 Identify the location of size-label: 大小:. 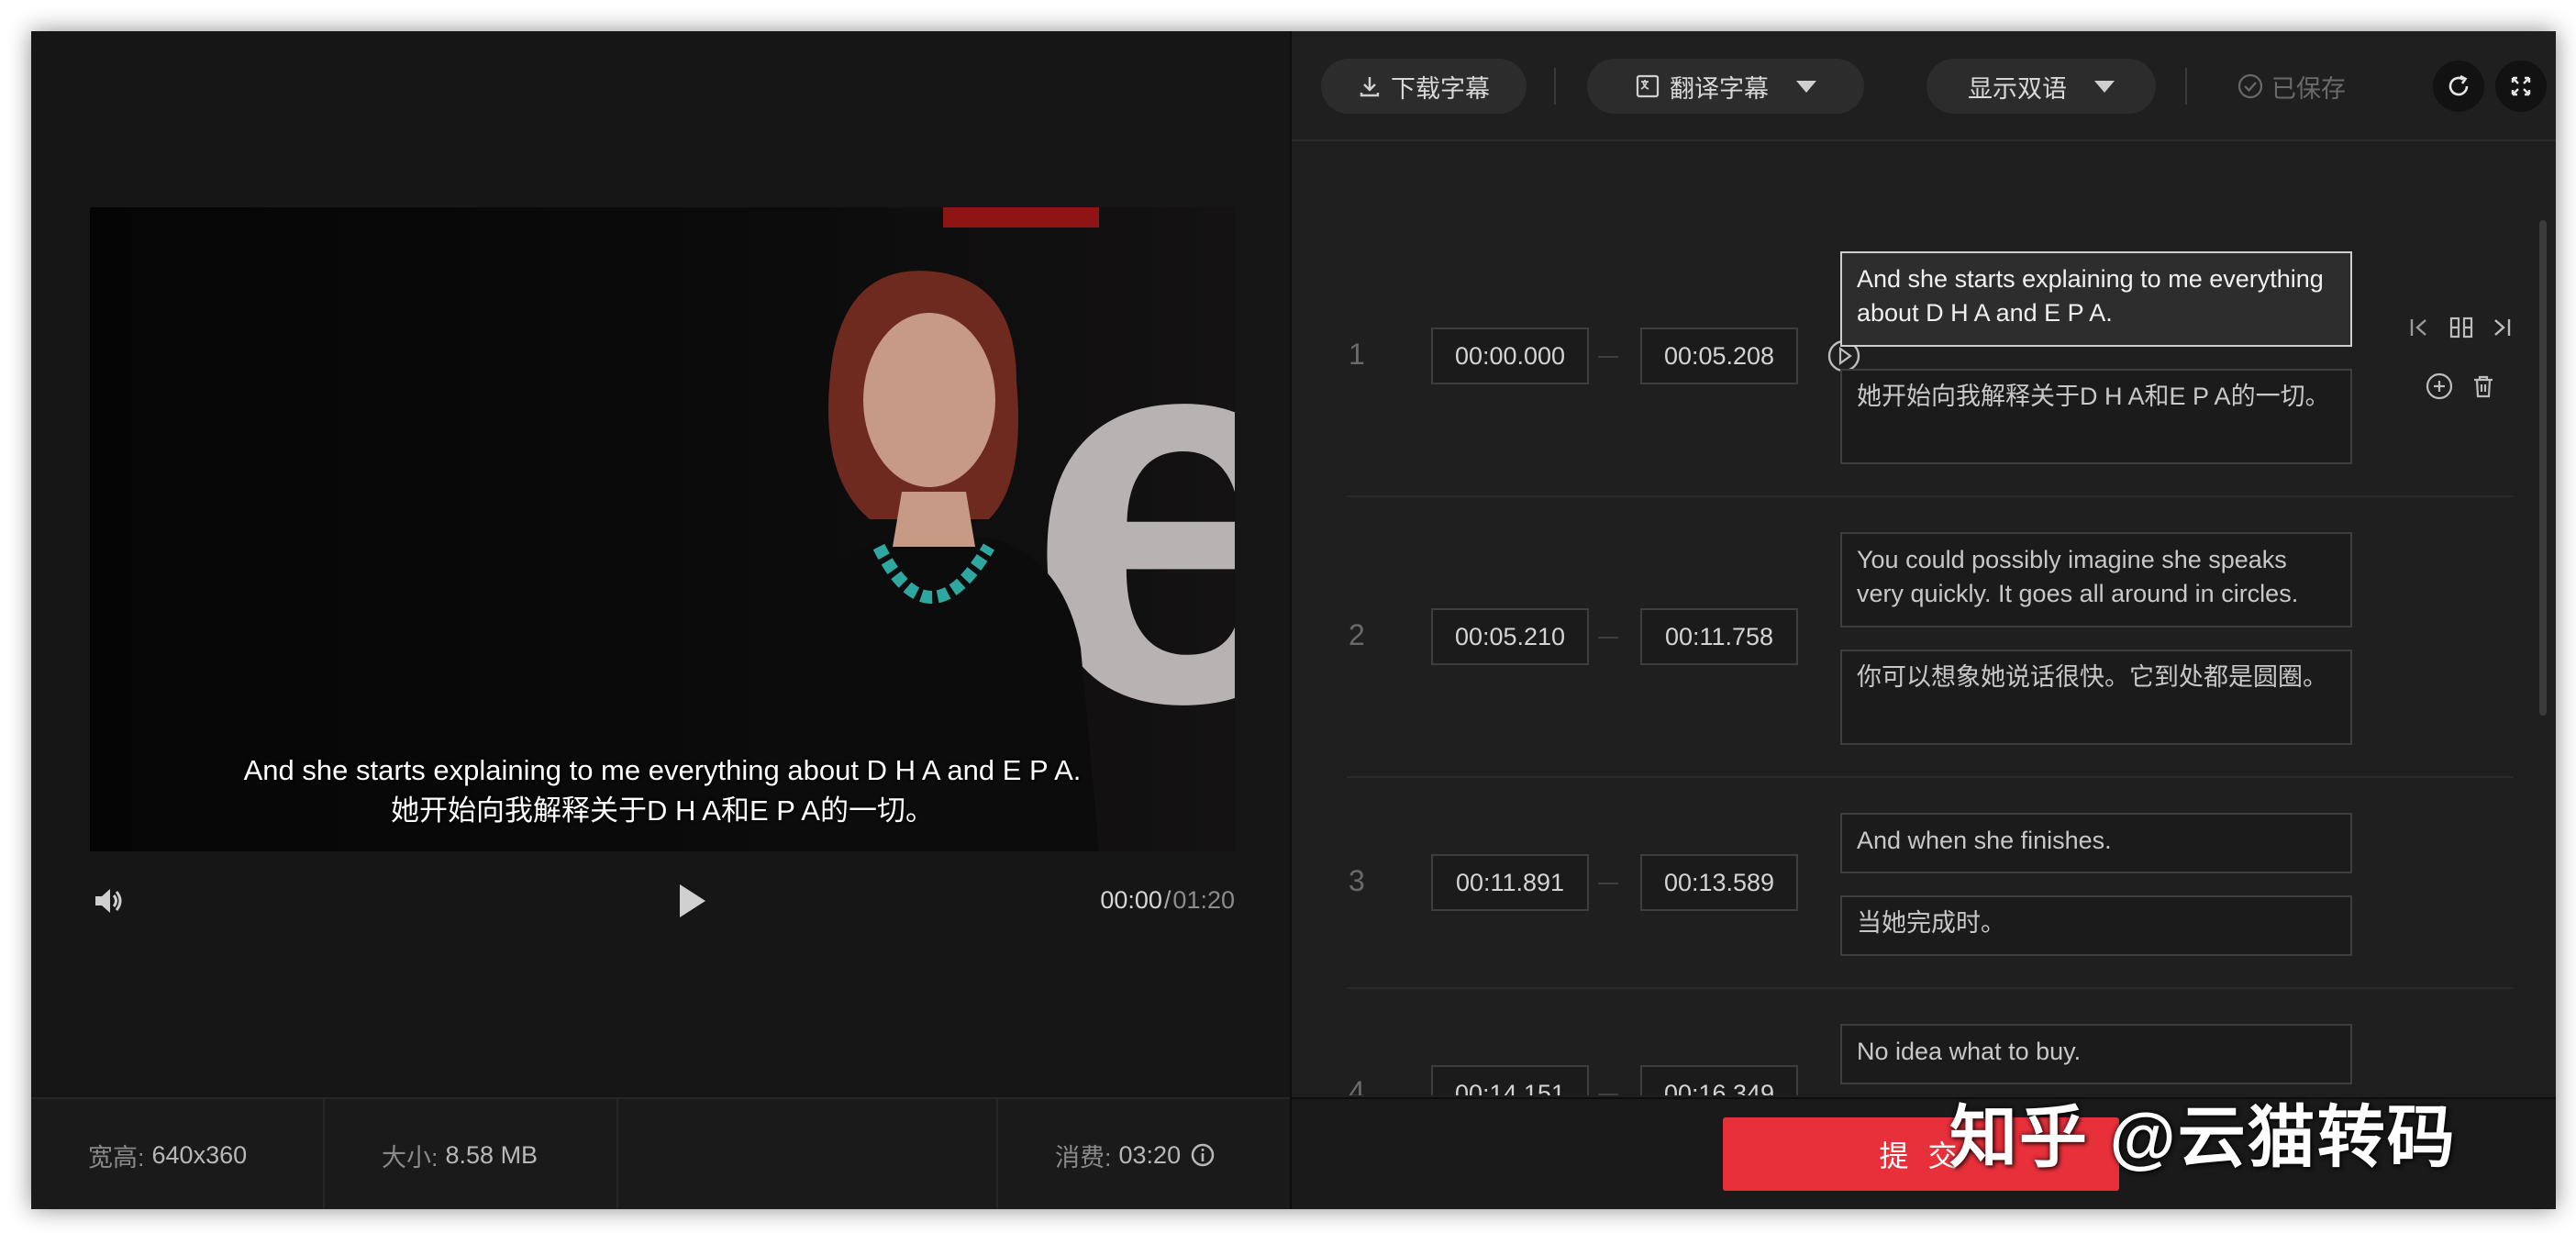
(410, 1157).